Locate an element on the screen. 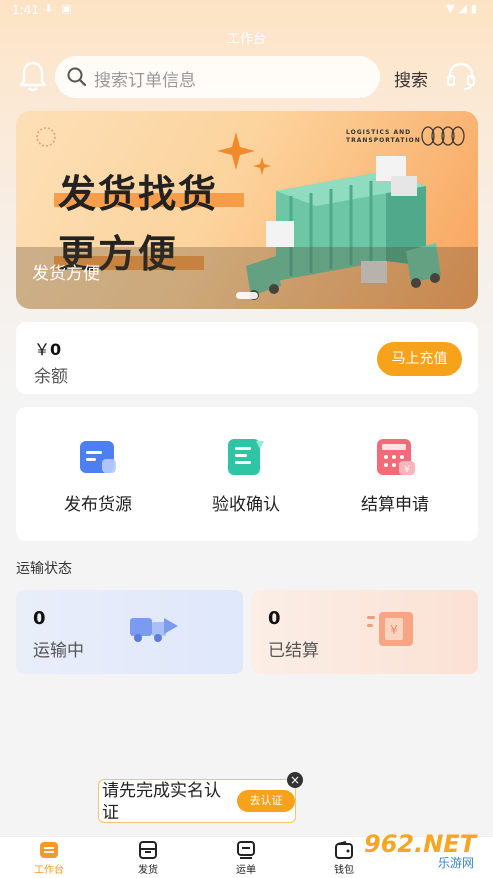 The image size is (493, 878). carousel-indicator is located at coordinates (247, 295).